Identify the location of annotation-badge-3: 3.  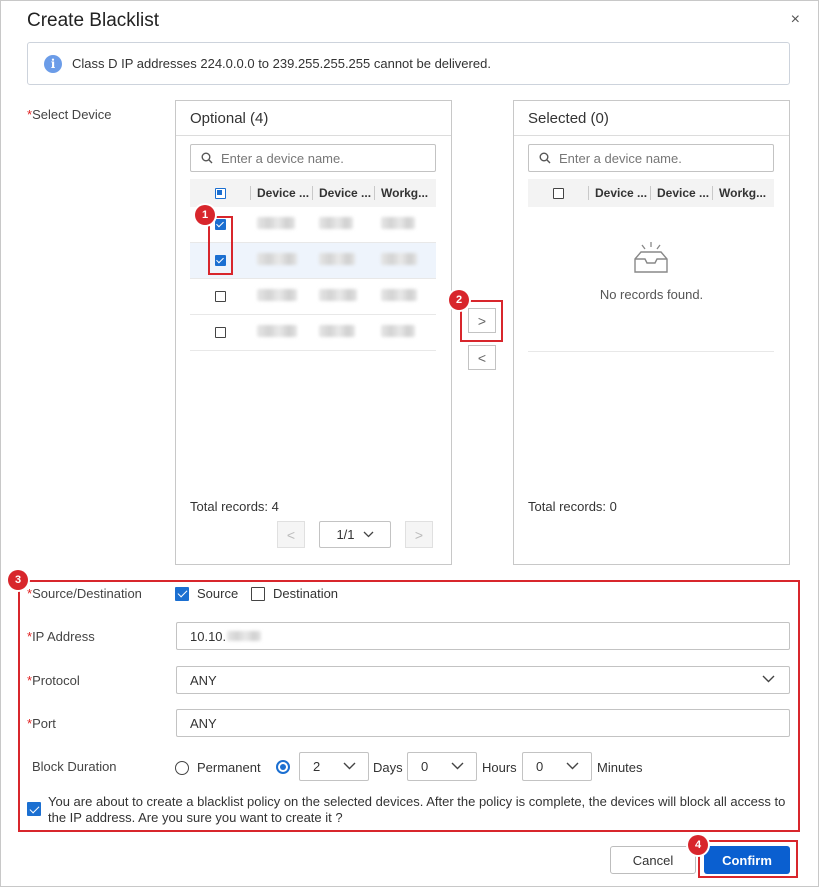
(18, 580).